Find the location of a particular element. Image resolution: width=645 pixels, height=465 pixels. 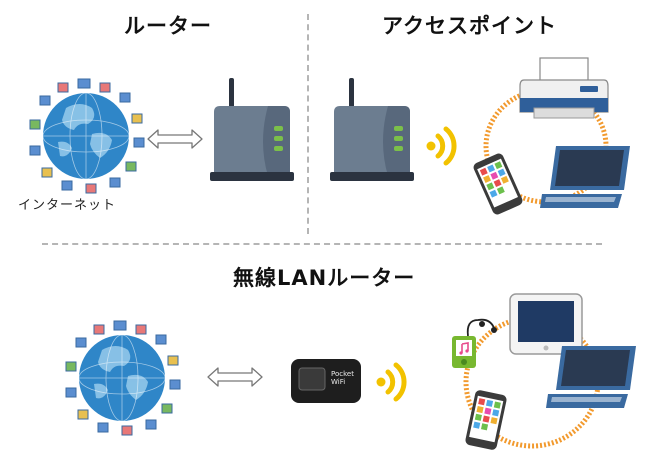

internet-caption: インターネット is located at coordinates (67, 205).